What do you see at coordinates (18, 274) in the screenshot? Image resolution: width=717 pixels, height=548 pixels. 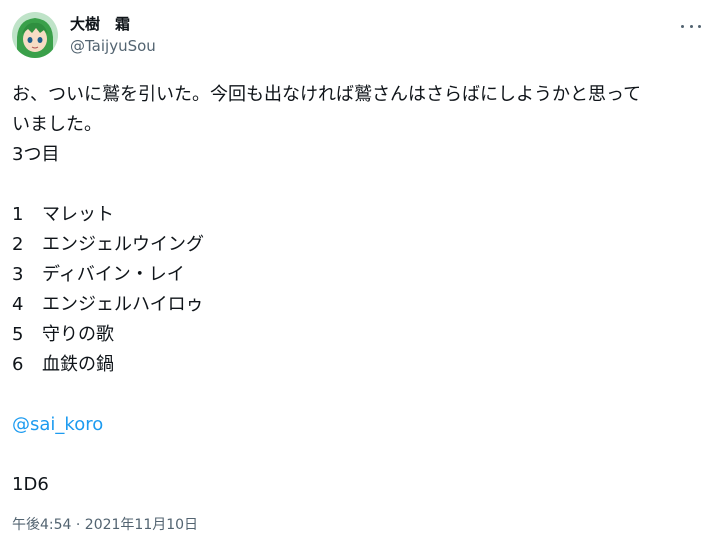 I see `list-number: 3` at bounding box center [18, 274].